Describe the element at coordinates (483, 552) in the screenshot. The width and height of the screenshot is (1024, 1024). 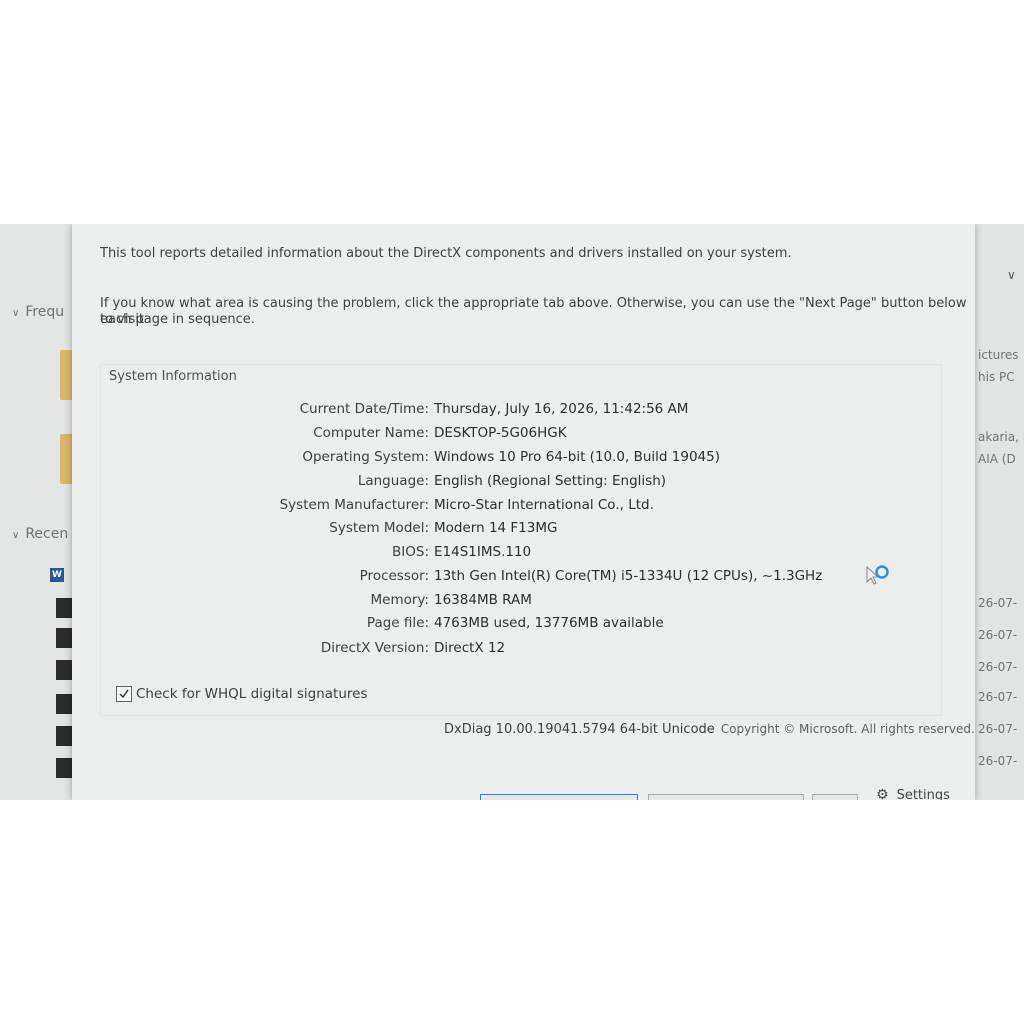
I see `info-value: E14S1IMS.110` at that location.